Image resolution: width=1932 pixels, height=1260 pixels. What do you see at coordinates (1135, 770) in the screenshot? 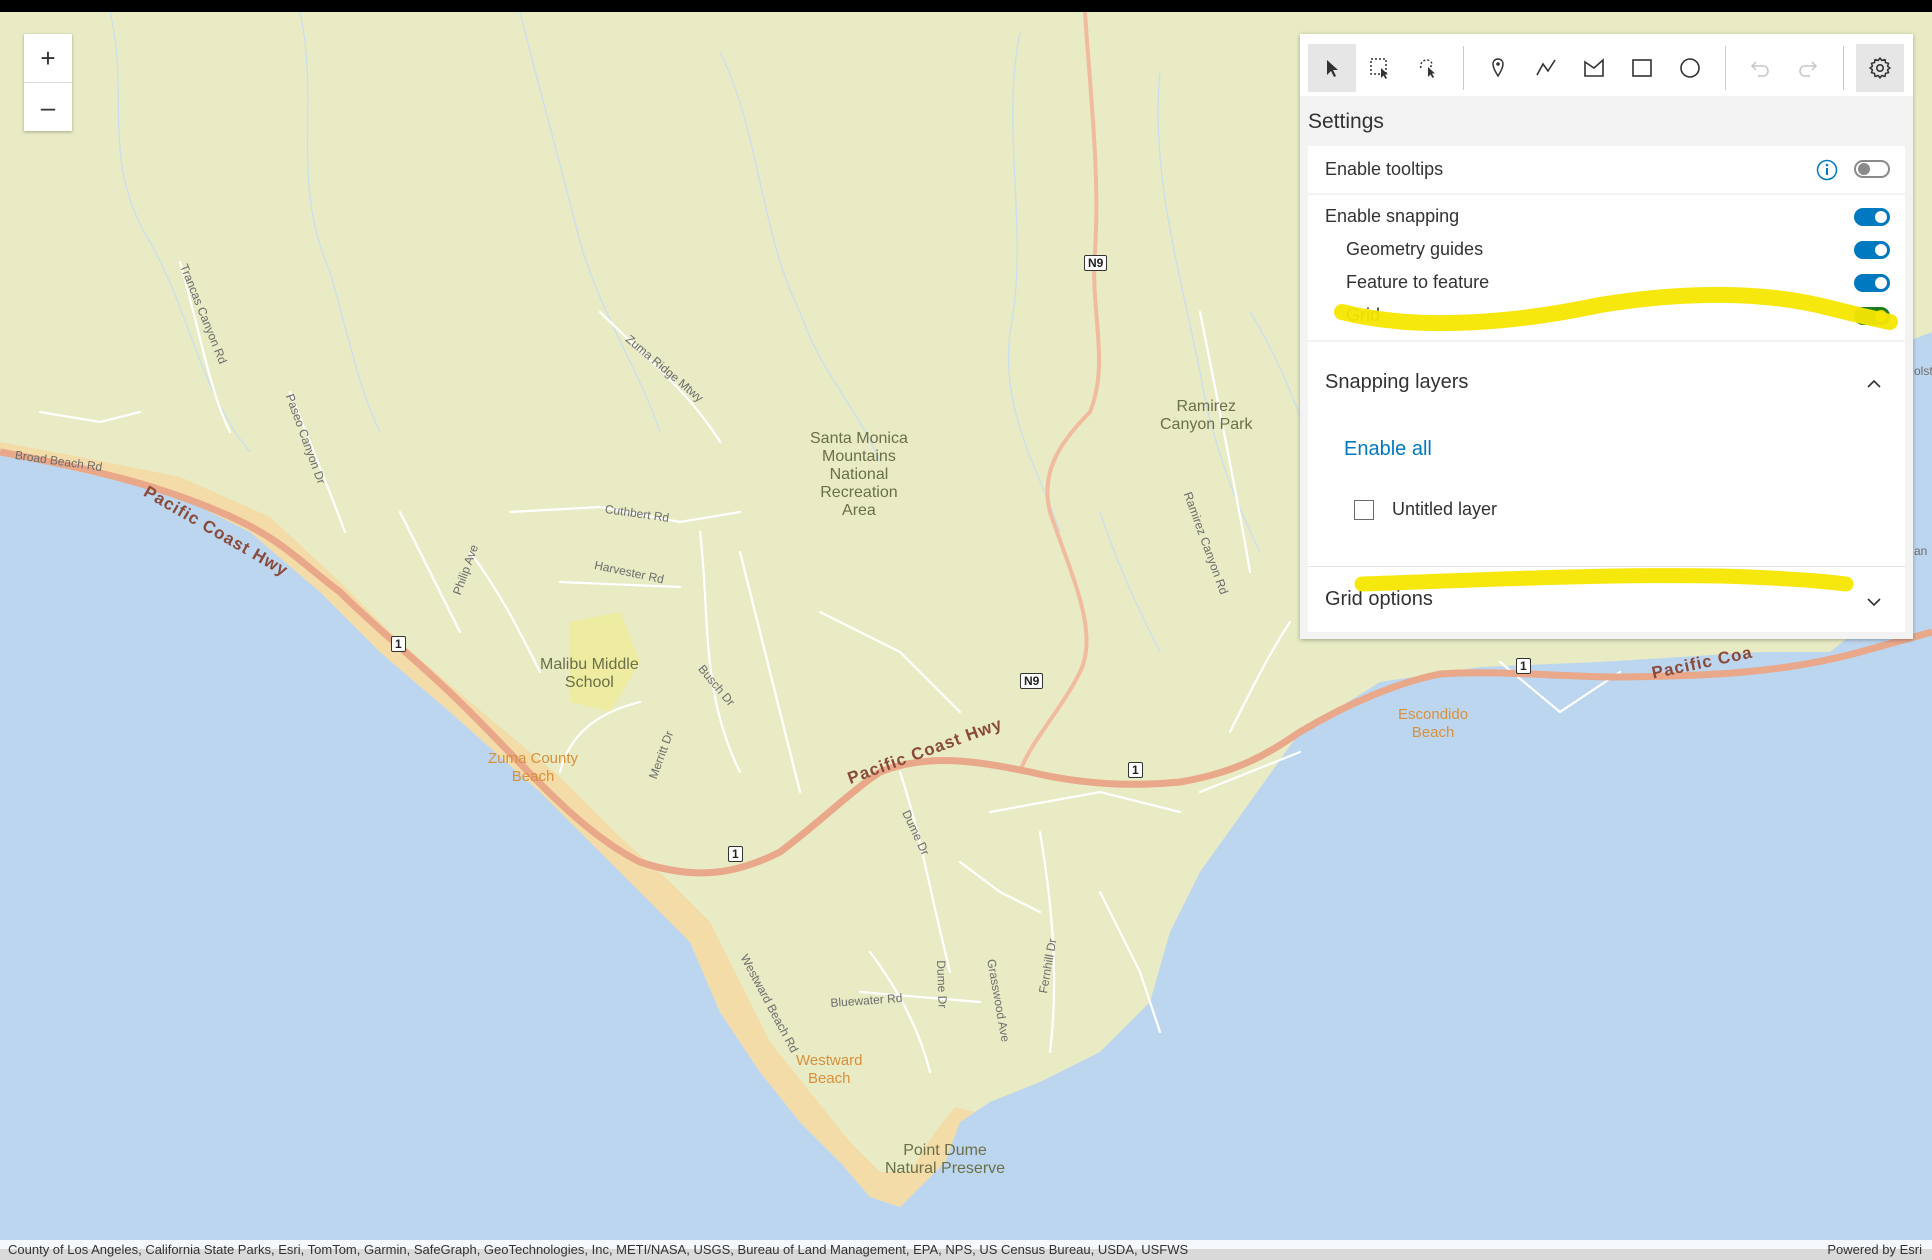
I see `shield-1-c: 1` at bounding box center [1135, 770].